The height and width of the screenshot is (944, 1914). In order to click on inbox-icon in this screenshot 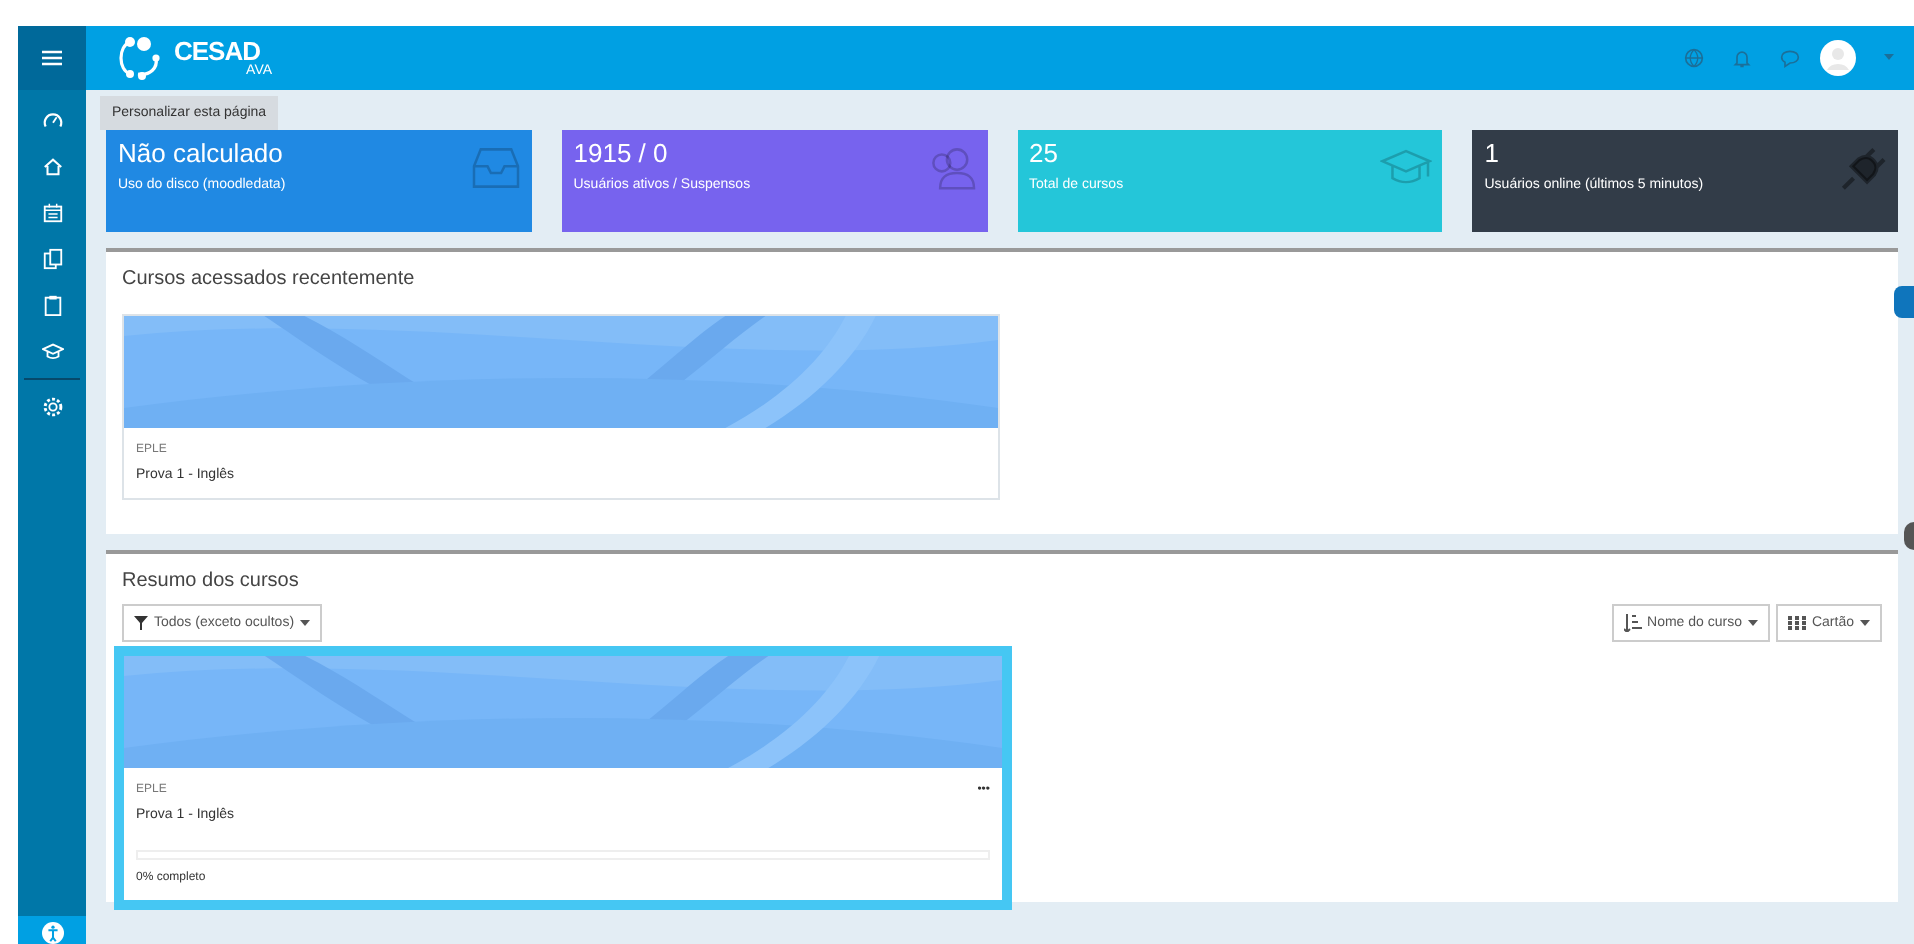, I will do `click(495, 168)`.